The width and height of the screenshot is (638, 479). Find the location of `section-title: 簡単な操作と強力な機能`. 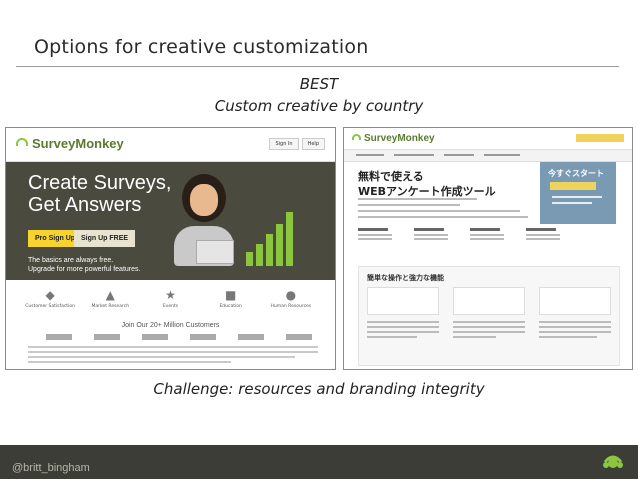

section-title: 簡単な操作と強力な機能 is located at coordinates (405, 278).